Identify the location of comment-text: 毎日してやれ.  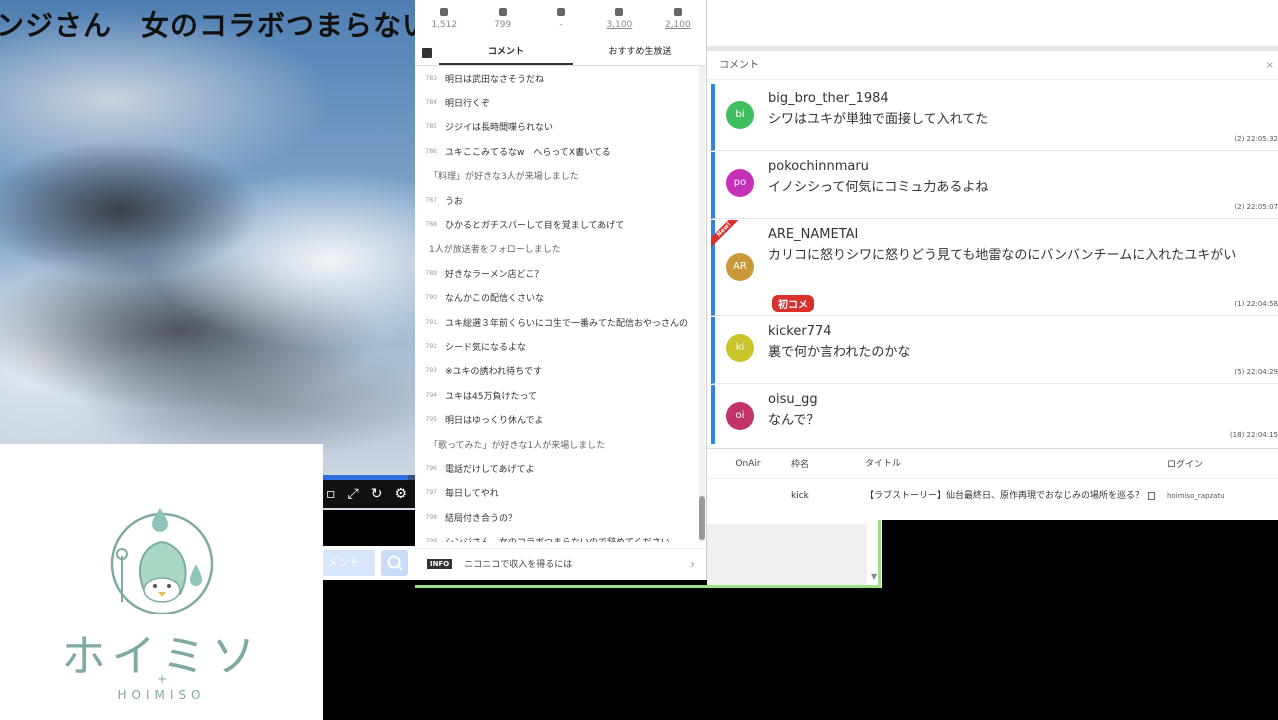
(472, 494).